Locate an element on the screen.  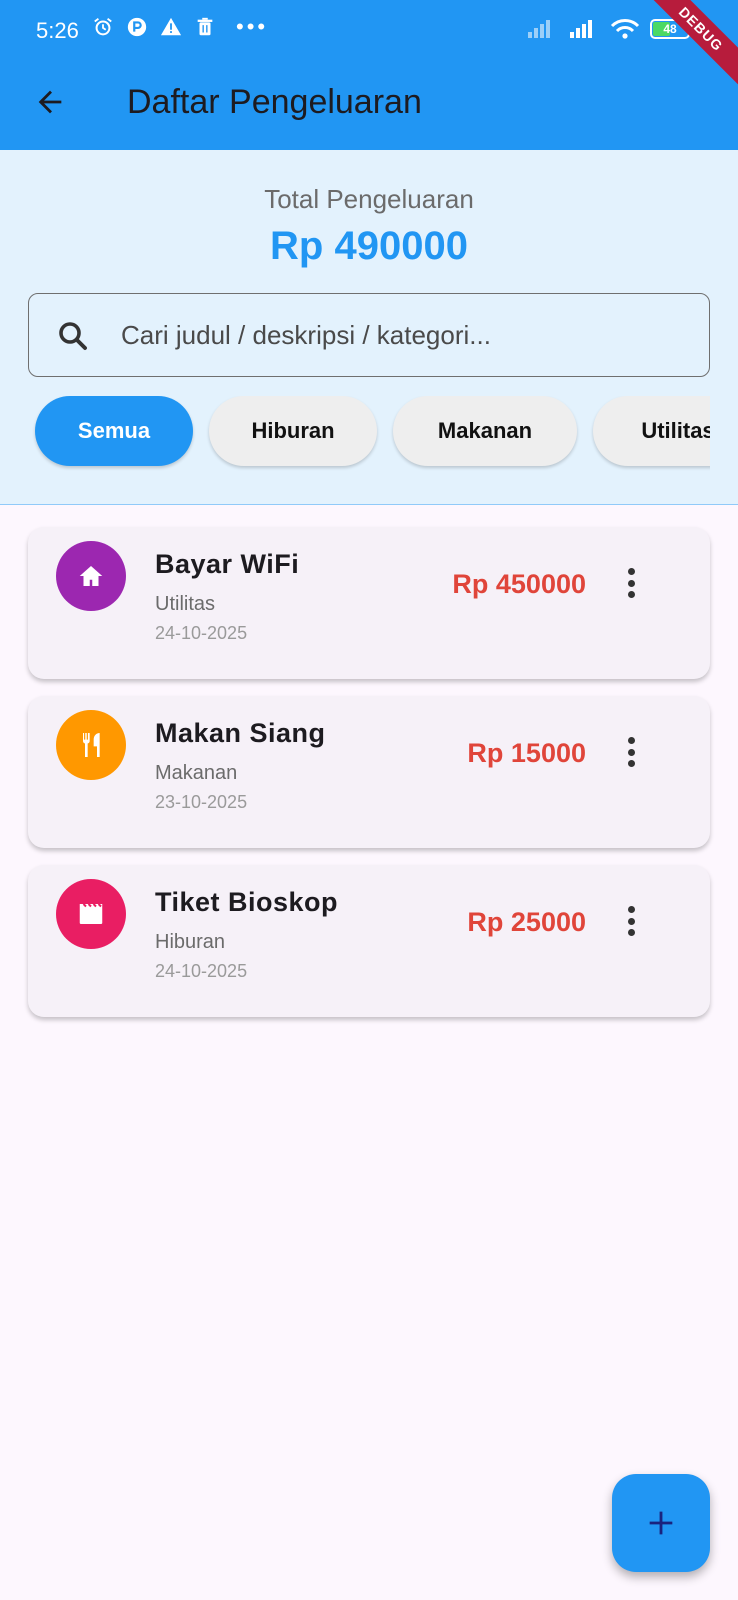
filter-chip-semua: Semua is located at coordinates (114, 431).